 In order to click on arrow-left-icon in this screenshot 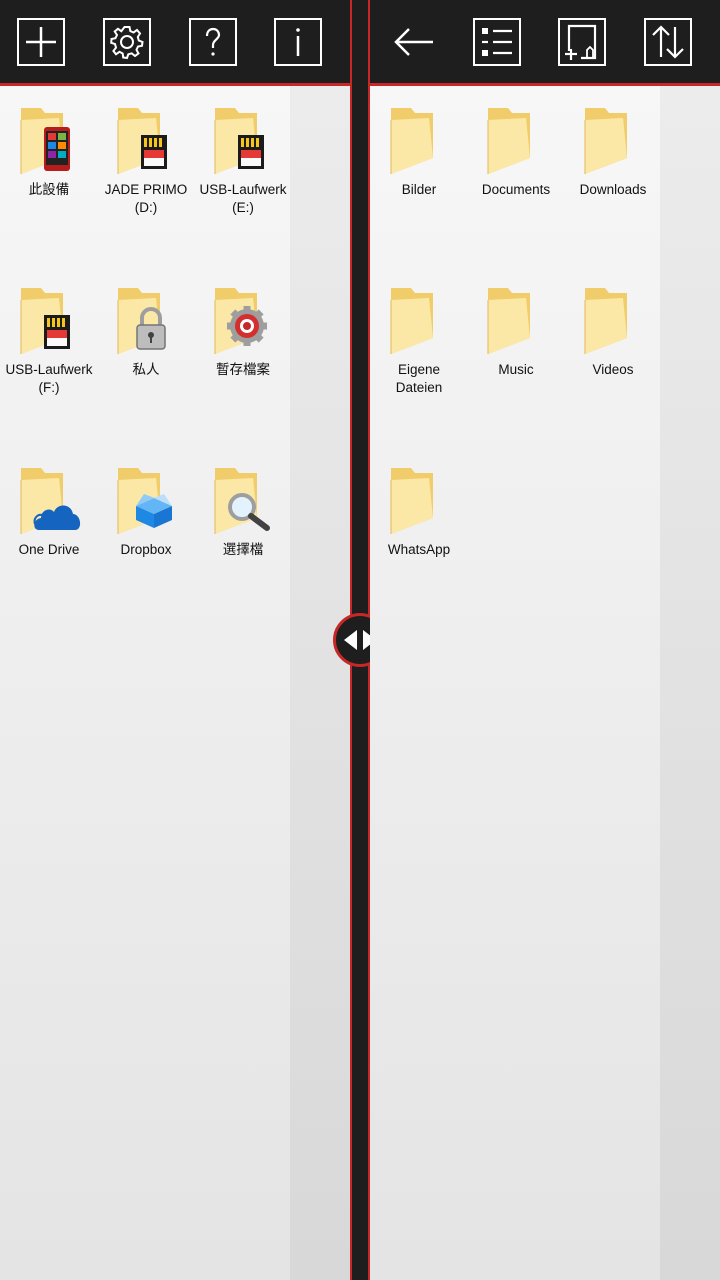, I will do `click(413, 42)`.